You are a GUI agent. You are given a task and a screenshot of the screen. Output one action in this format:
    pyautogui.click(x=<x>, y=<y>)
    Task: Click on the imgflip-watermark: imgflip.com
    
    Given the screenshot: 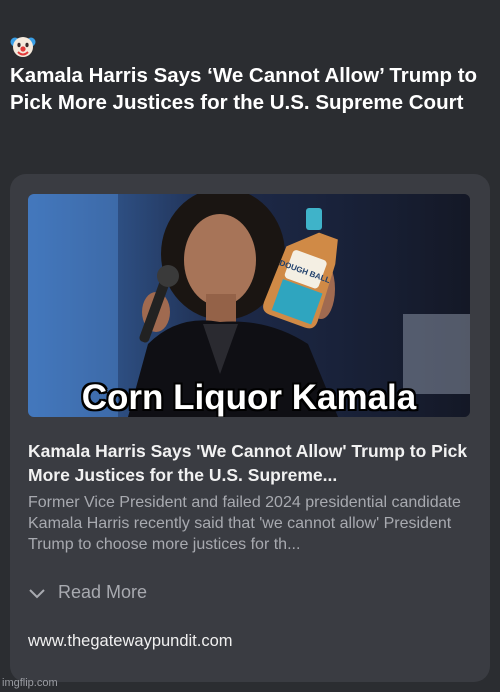 What is the action you would take?
    pyautogui.click(x=30, y=683)
    